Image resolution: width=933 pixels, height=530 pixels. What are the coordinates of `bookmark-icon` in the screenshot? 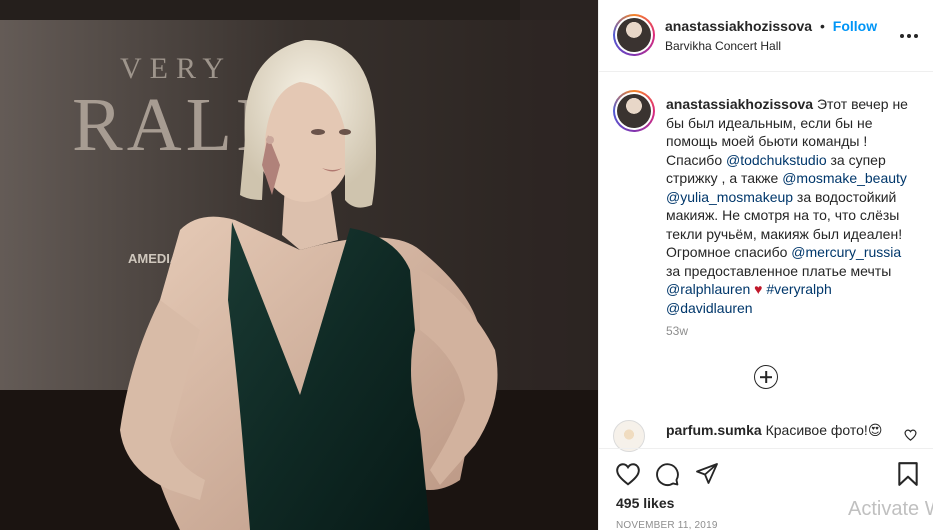 It's located at (908, 476).